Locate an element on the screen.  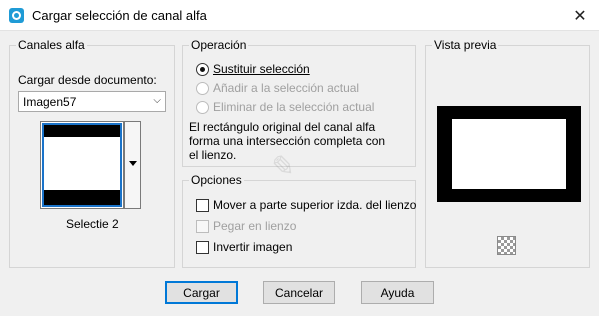
checker-zoom-icon is located at coordinates (506, 245).